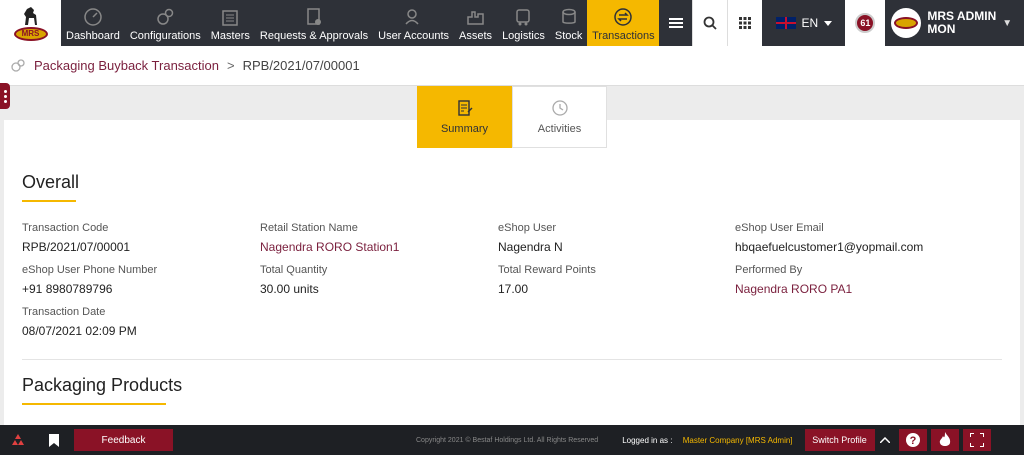  I want to click on bookmark-icon, so click(54, 440).